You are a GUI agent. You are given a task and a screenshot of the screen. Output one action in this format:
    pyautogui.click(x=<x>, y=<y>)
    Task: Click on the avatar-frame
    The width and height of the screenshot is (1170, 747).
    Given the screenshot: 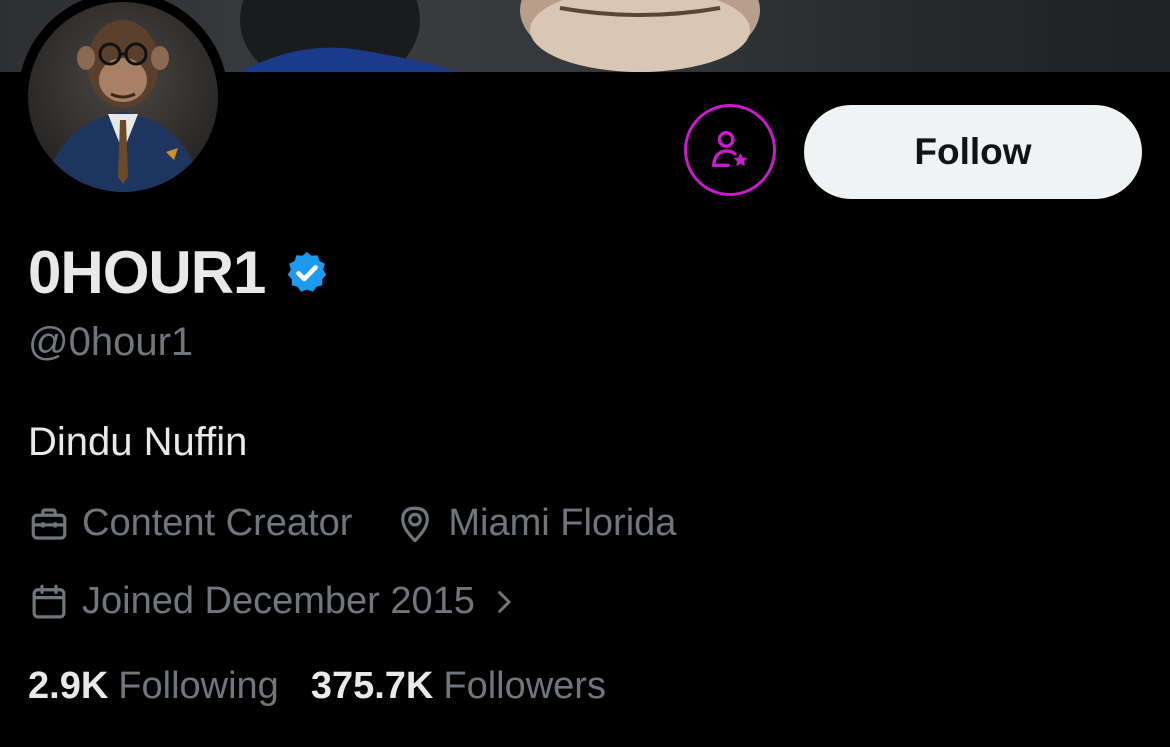 What is the action you would take?
    pyautogui.click(x=123, y=101)
    